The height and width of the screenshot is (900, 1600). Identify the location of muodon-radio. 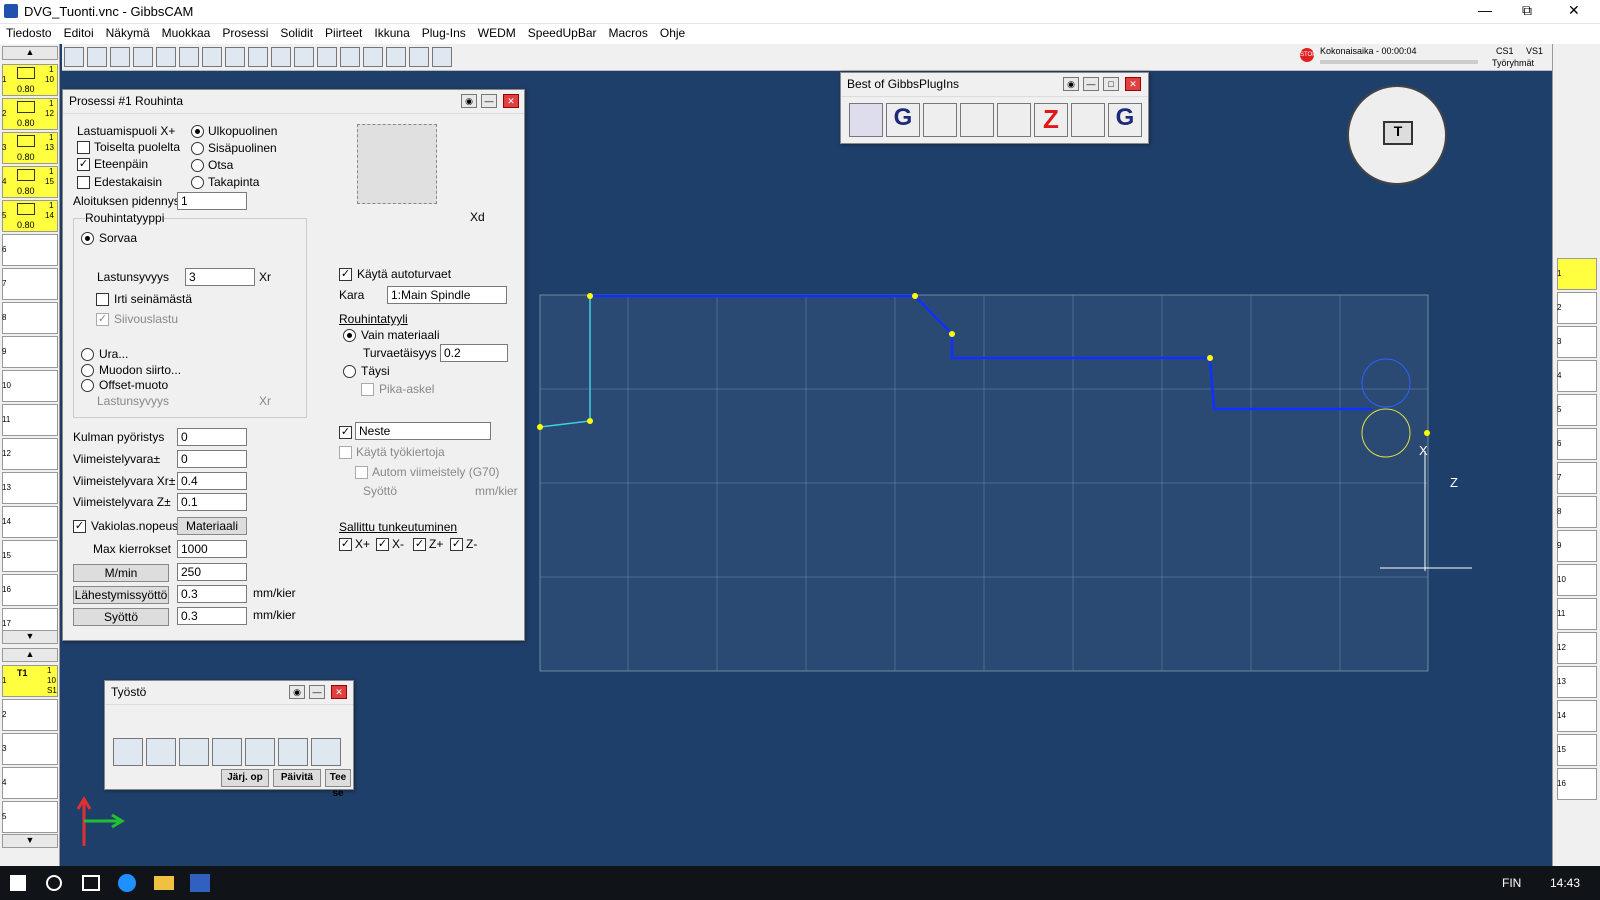
(87, 370).